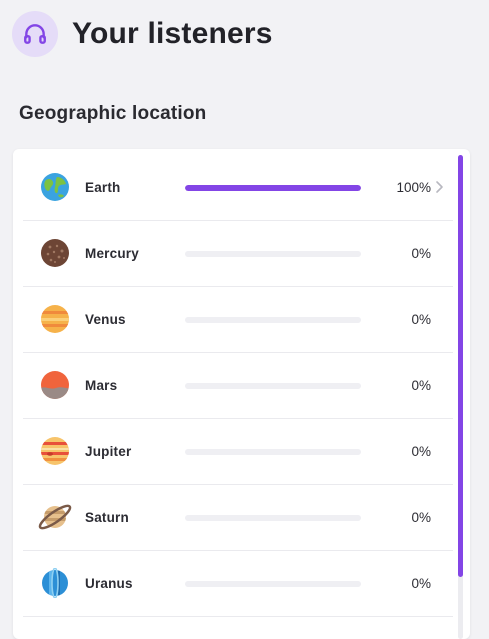 The image size is (489, 639). I want to click on venus-icon, so click(55, 319).